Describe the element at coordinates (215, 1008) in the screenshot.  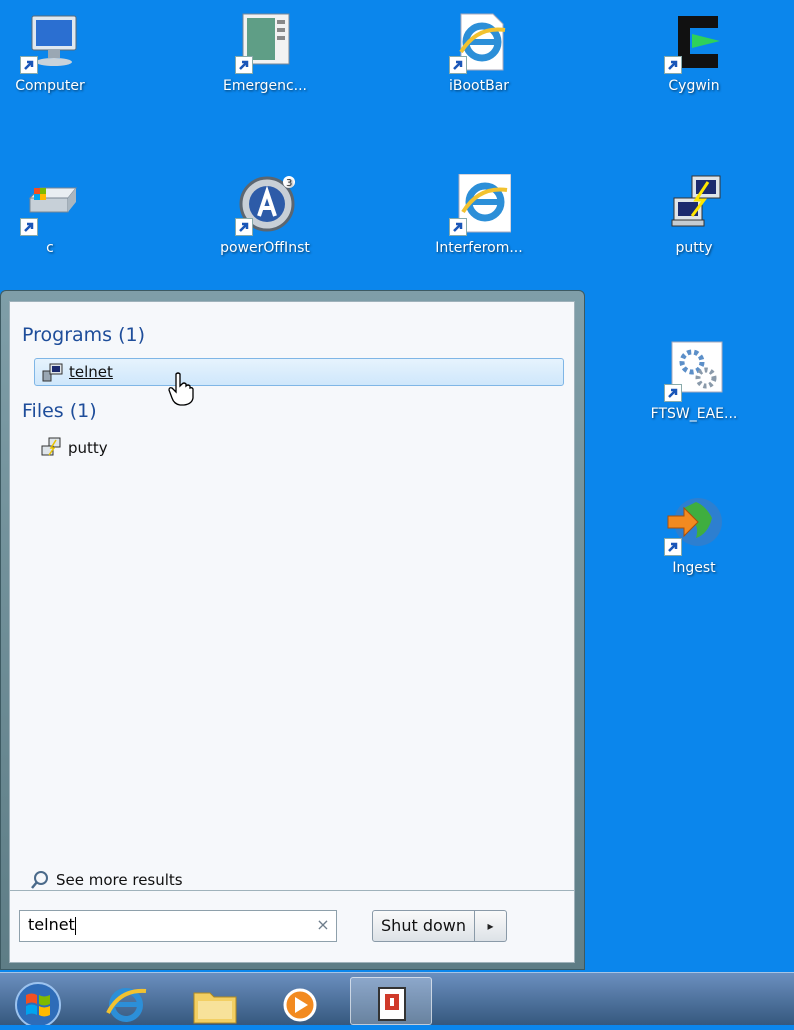
I see `file-explorer-icon` at that location.